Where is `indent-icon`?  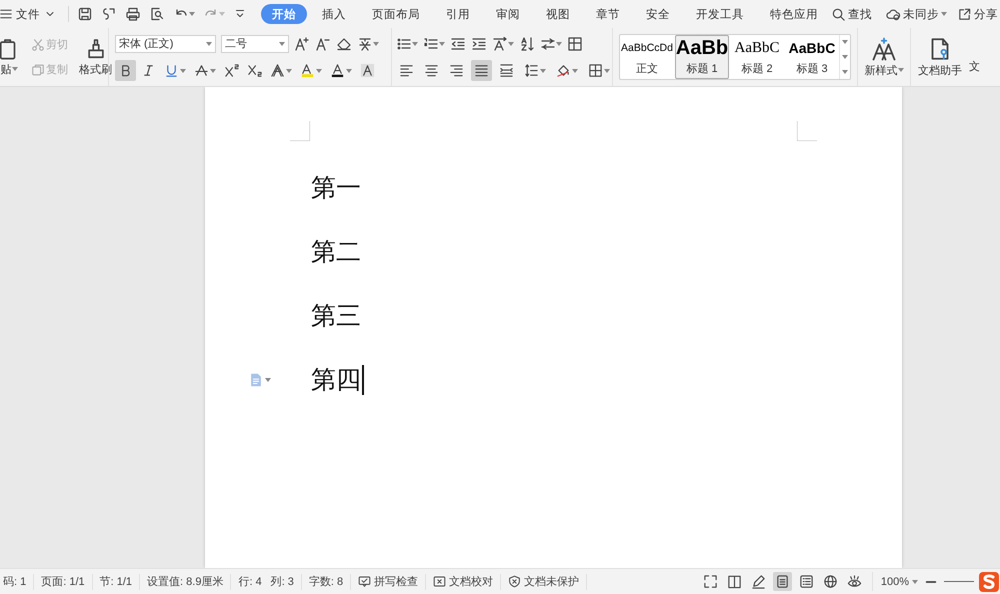
indent-icon is located at coordinates (479, 44).